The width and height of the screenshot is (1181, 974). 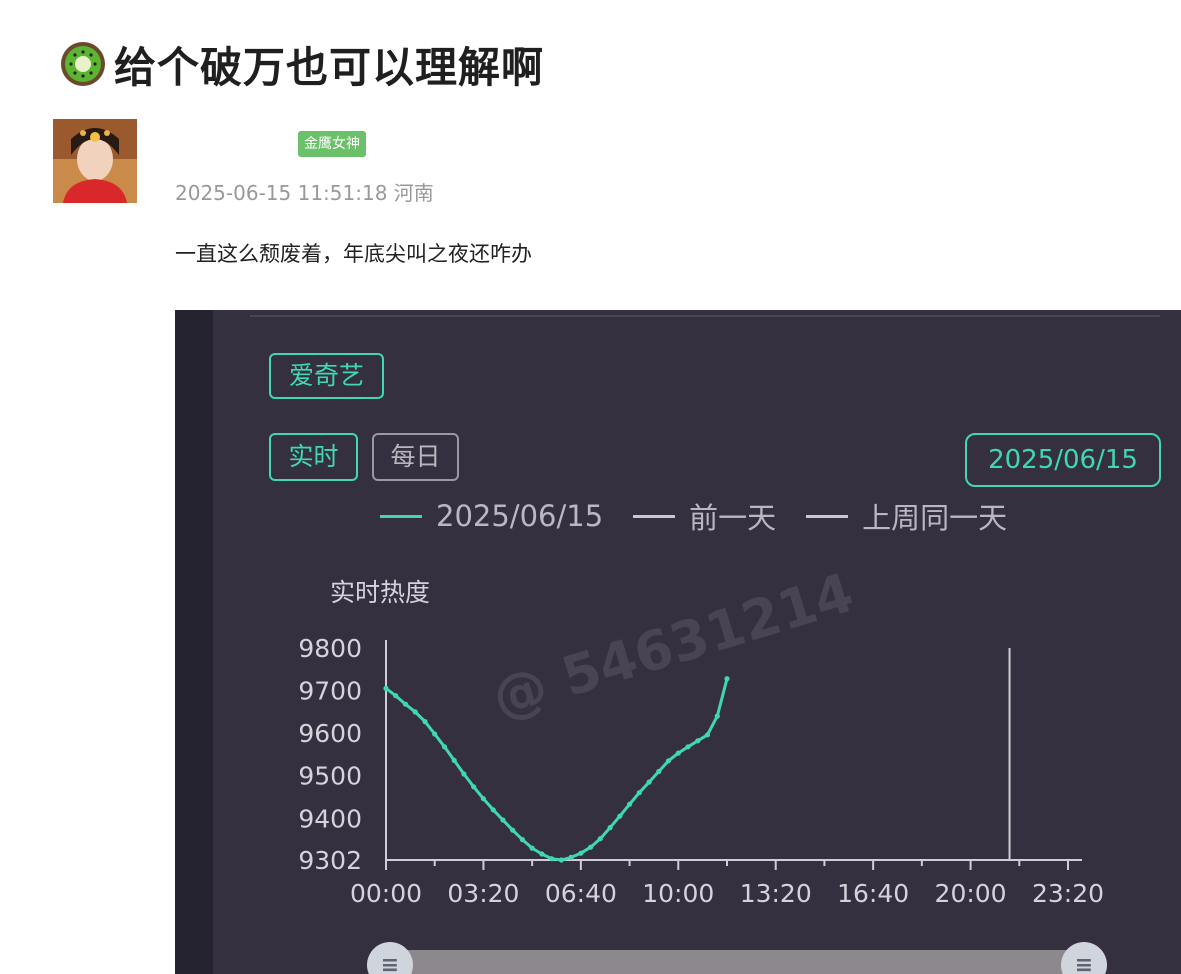 What do you see at coordinates (413, 193) in the screenshot?
I see `post-location: 河南` at bounding box center [413, 193].